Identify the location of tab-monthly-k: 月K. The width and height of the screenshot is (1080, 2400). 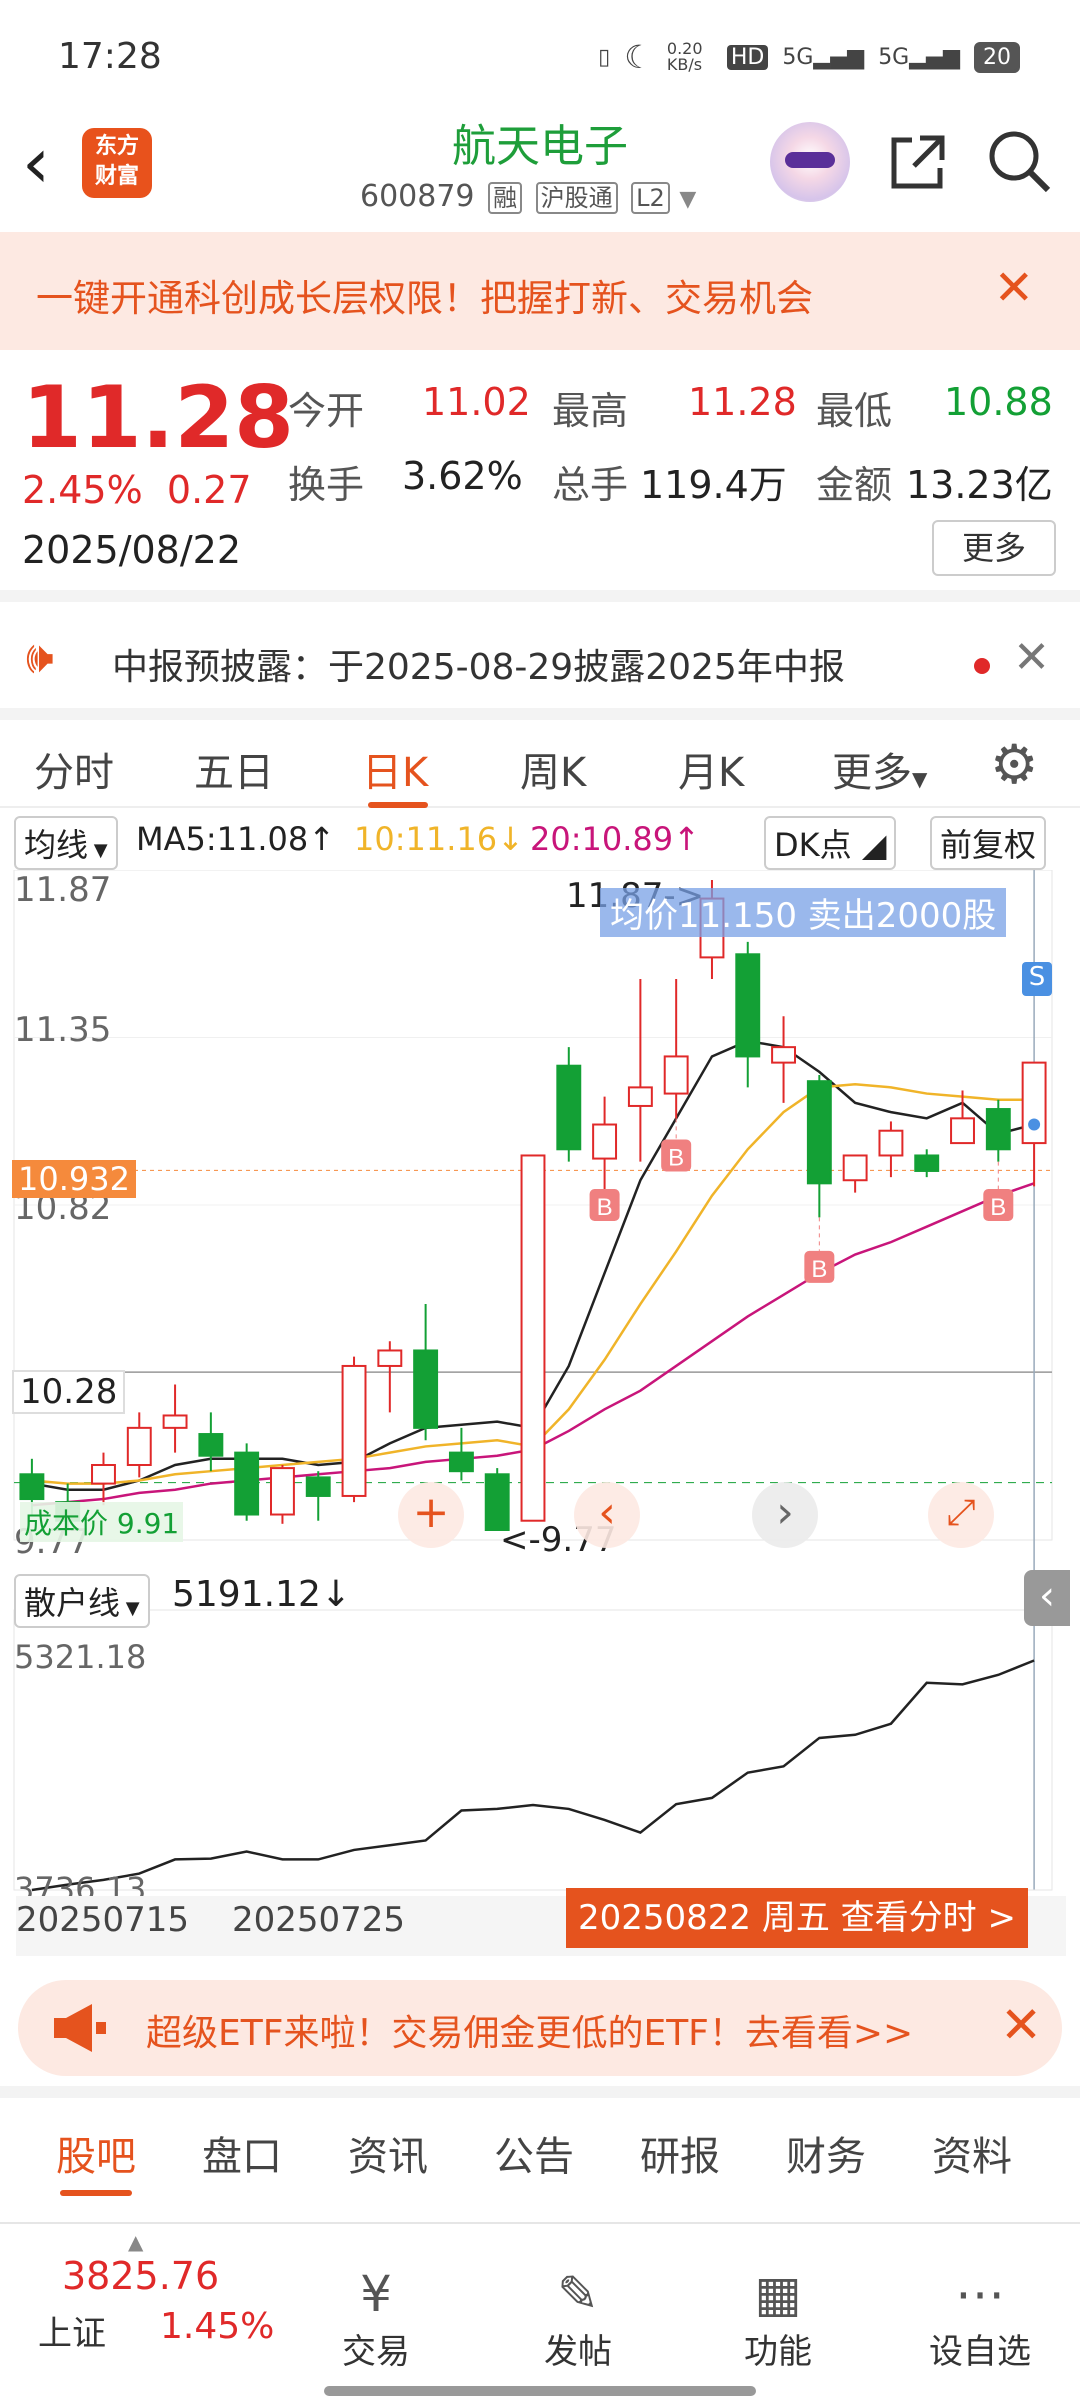
(711, 769).